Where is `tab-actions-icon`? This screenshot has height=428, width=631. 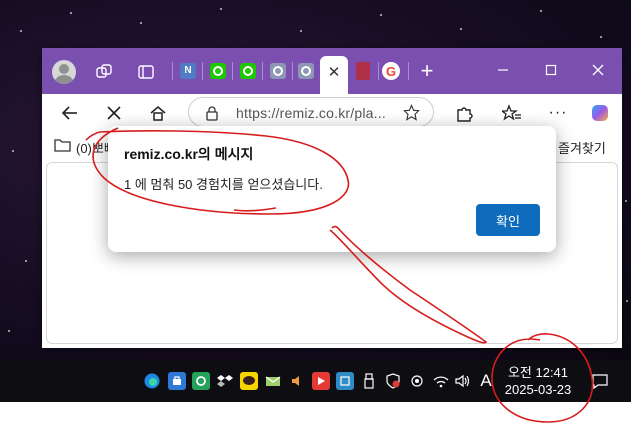
tab-actions-icon is located at coordinates (146, 72).